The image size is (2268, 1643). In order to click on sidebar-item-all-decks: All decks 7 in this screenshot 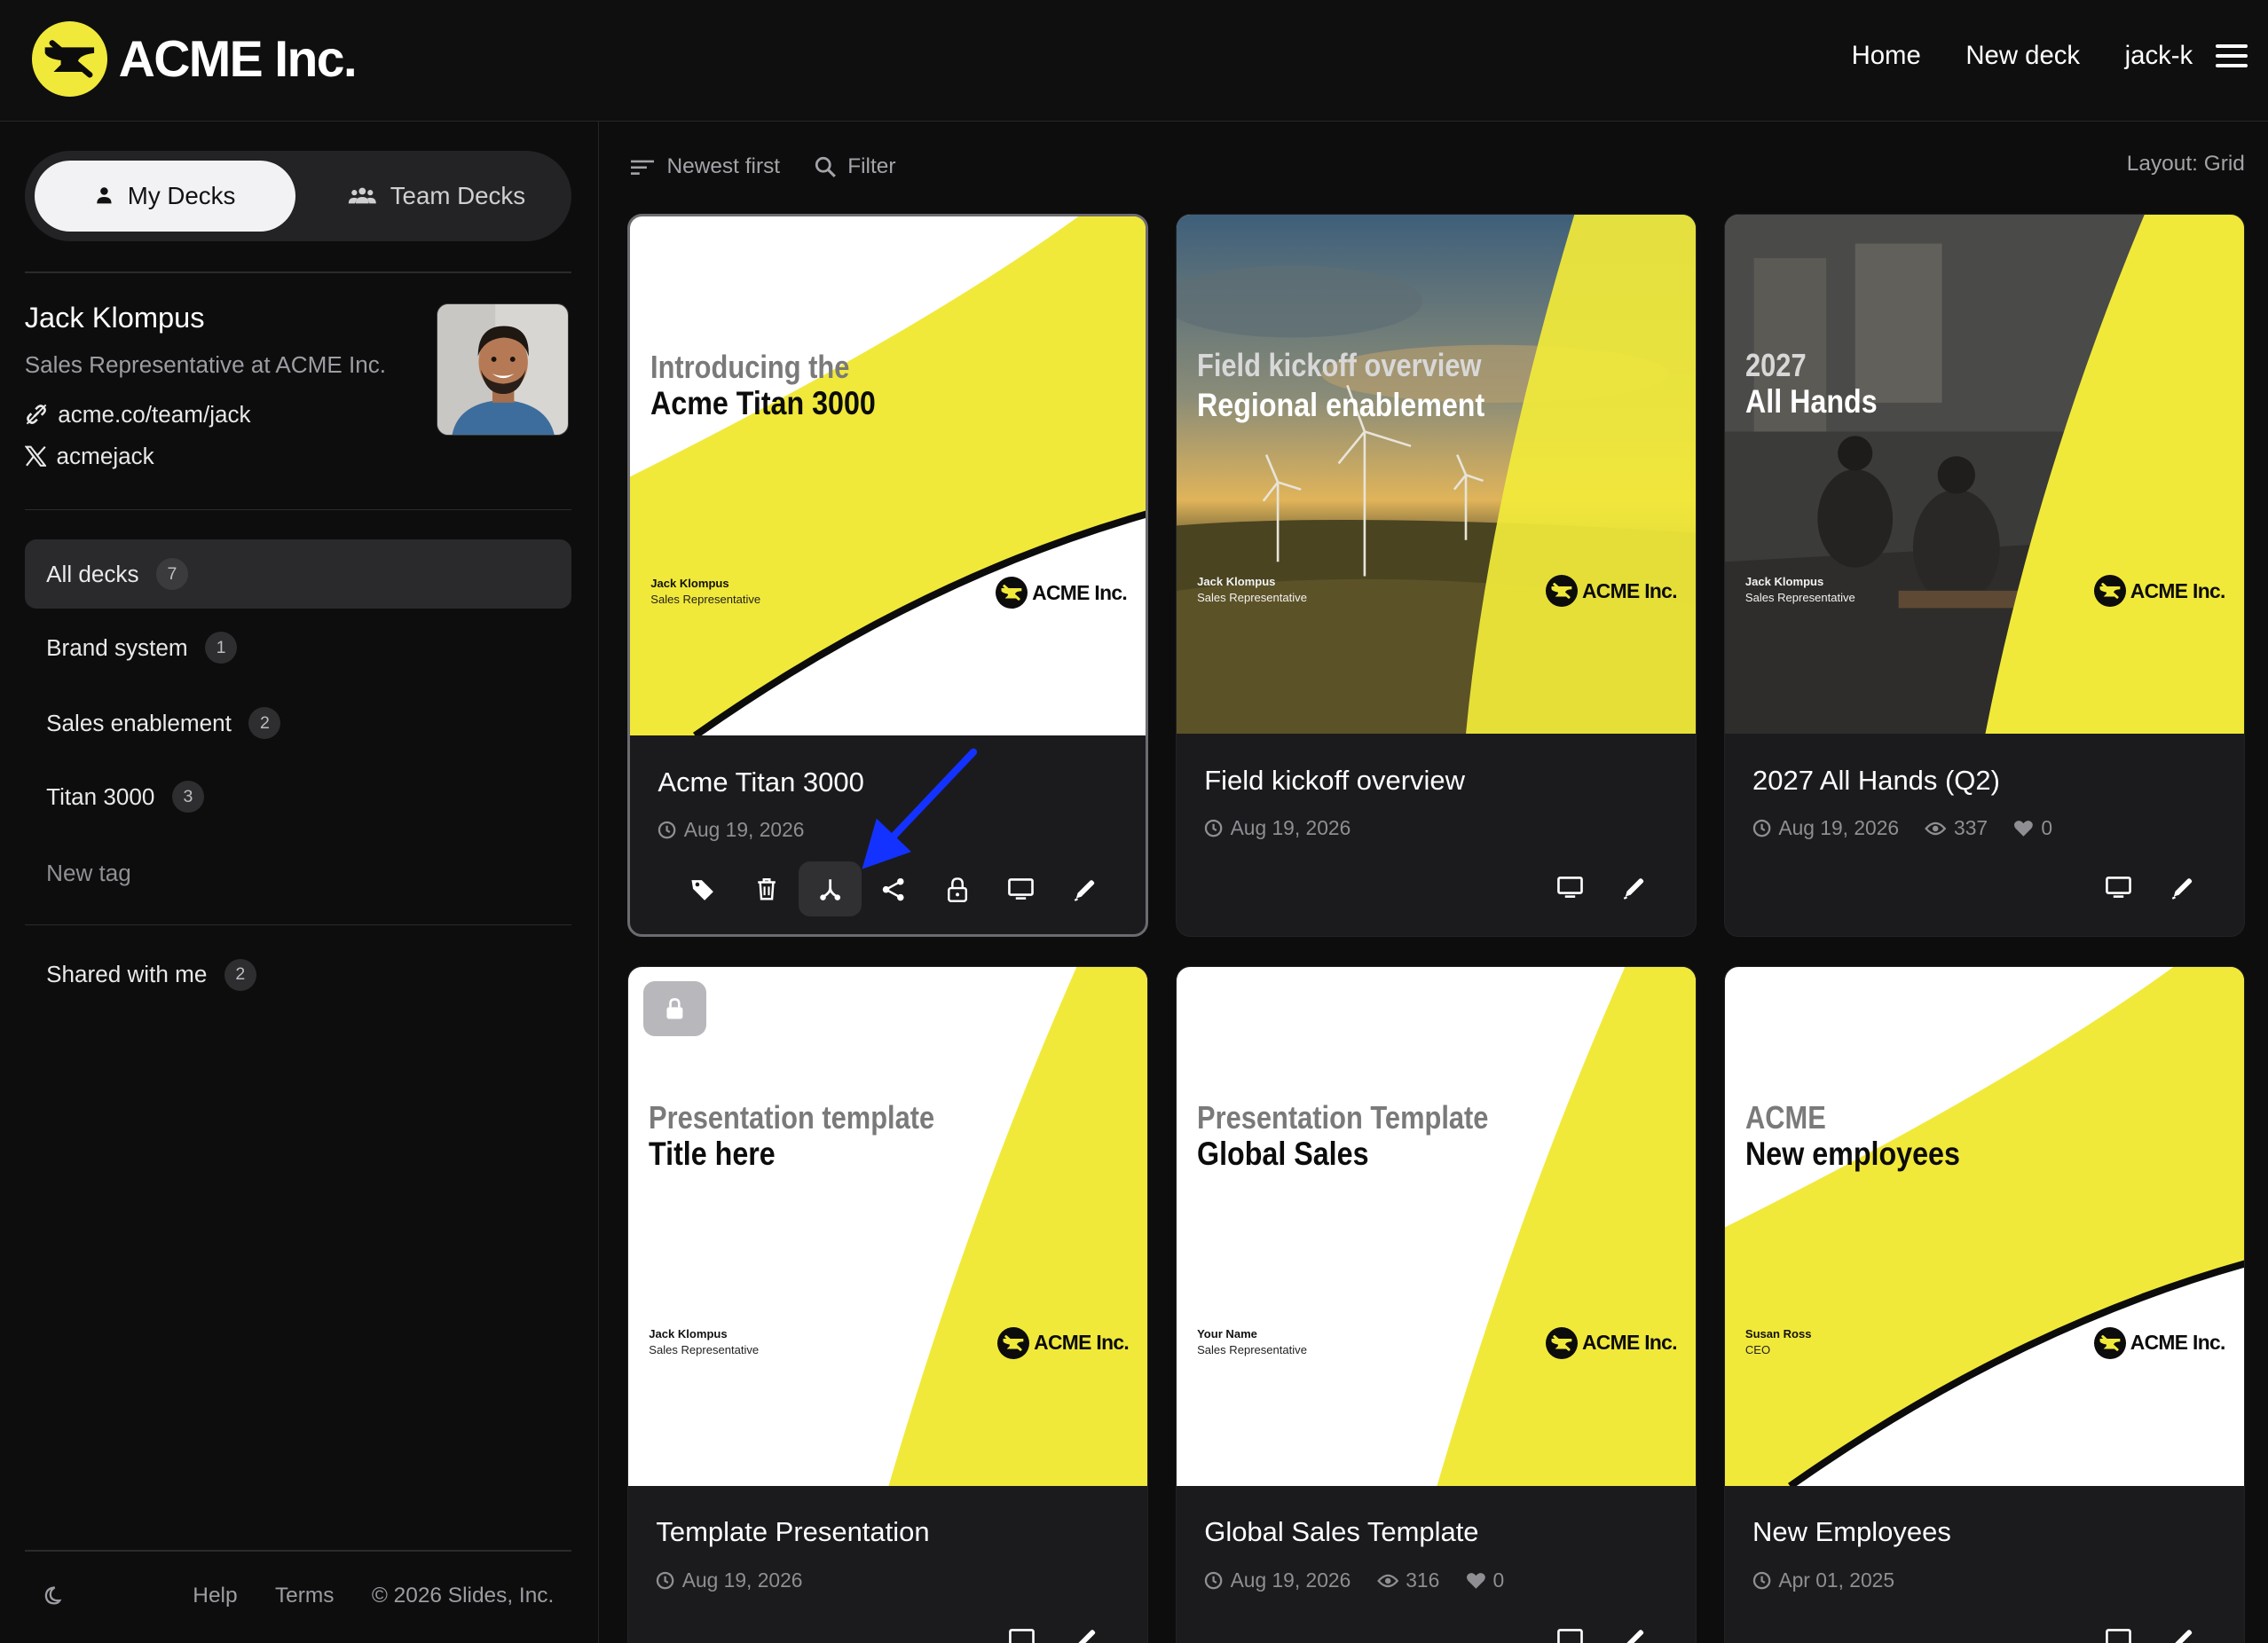, I will do `click(297, 574)`.